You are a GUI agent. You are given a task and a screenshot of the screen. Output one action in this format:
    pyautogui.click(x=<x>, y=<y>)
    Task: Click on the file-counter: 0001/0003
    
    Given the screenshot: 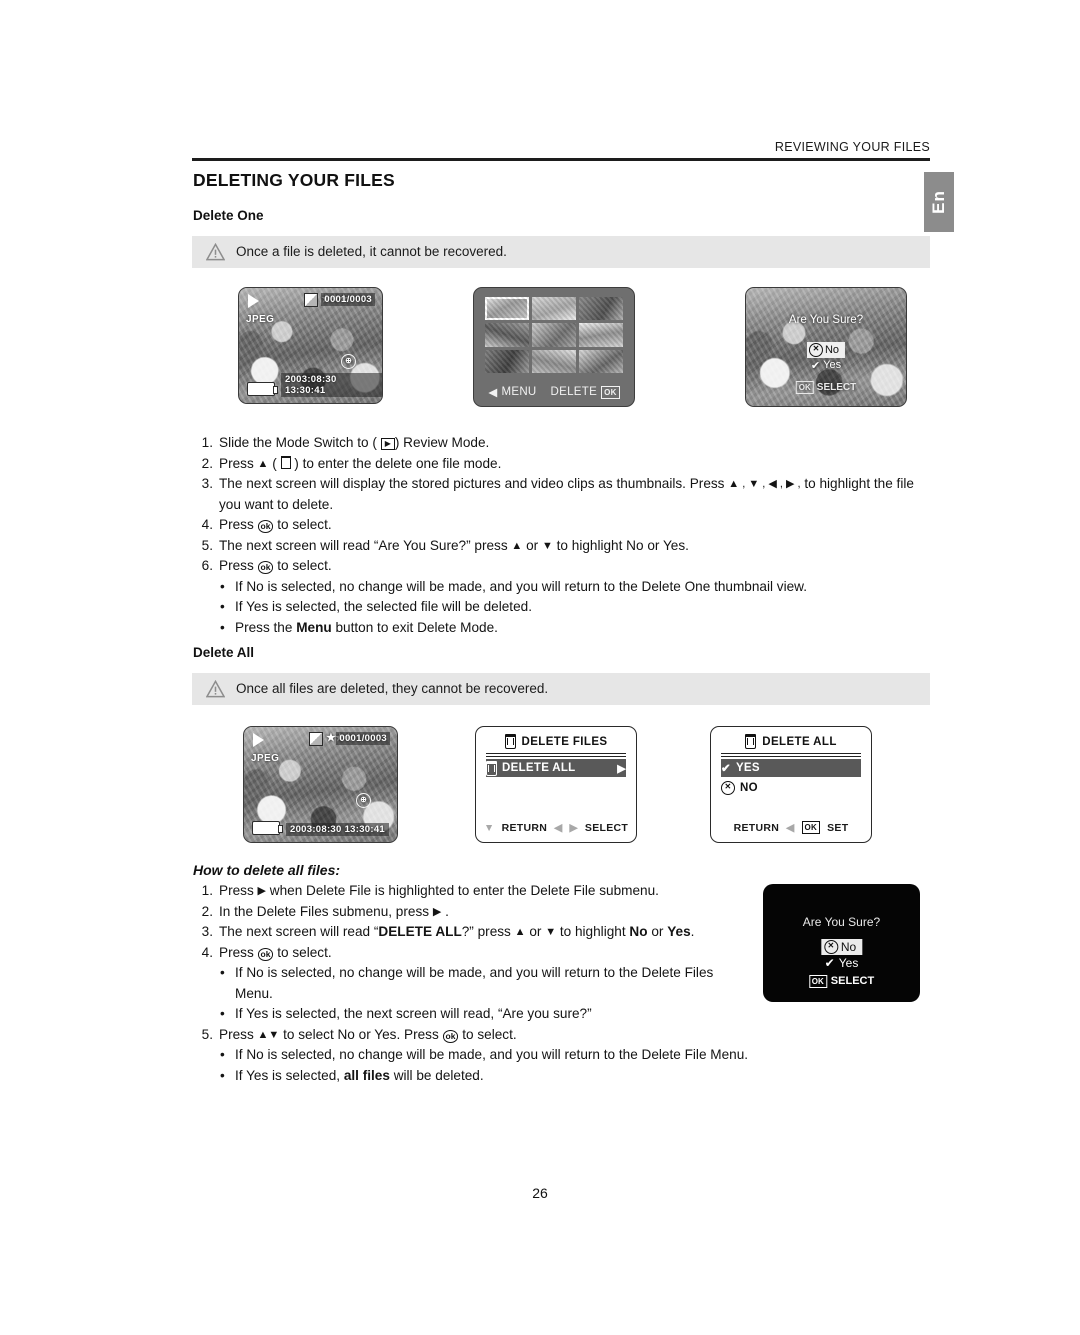 What is the action you would take?
    pyautogui.click(x=363, y=738)
    